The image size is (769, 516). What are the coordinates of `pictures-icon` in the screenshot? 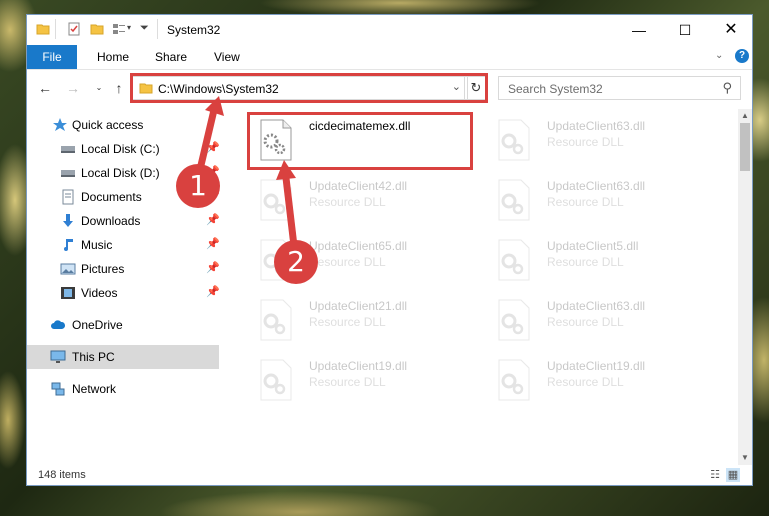 It's located at (68, 269).